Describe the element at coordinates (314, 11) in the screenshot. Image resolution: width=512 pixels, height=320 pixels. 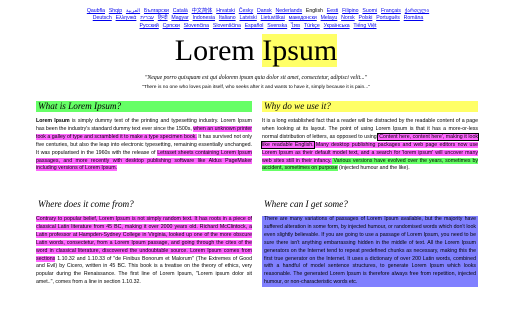
I see `language-current: English` at that location.